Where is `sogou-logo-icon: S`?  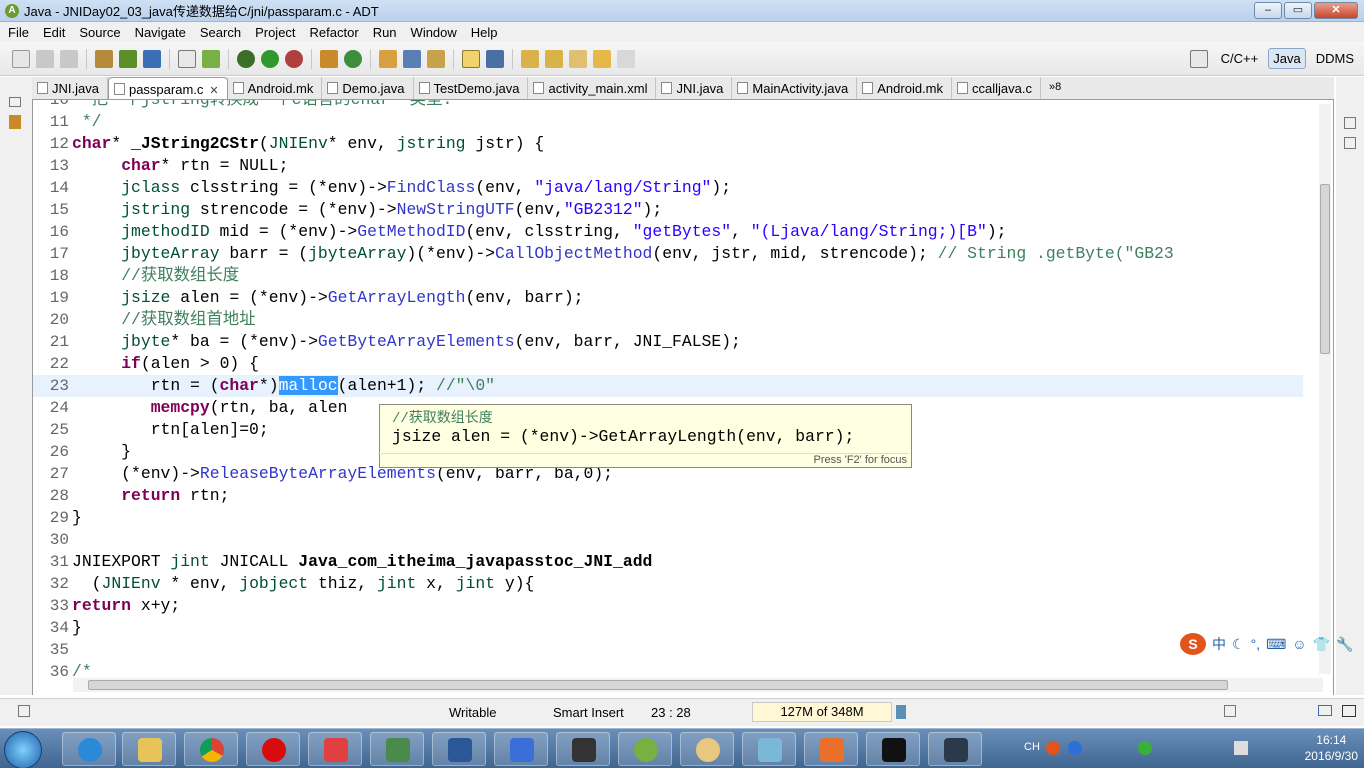 sogou-logo-icon: S is located at coordinates (1193, 644).